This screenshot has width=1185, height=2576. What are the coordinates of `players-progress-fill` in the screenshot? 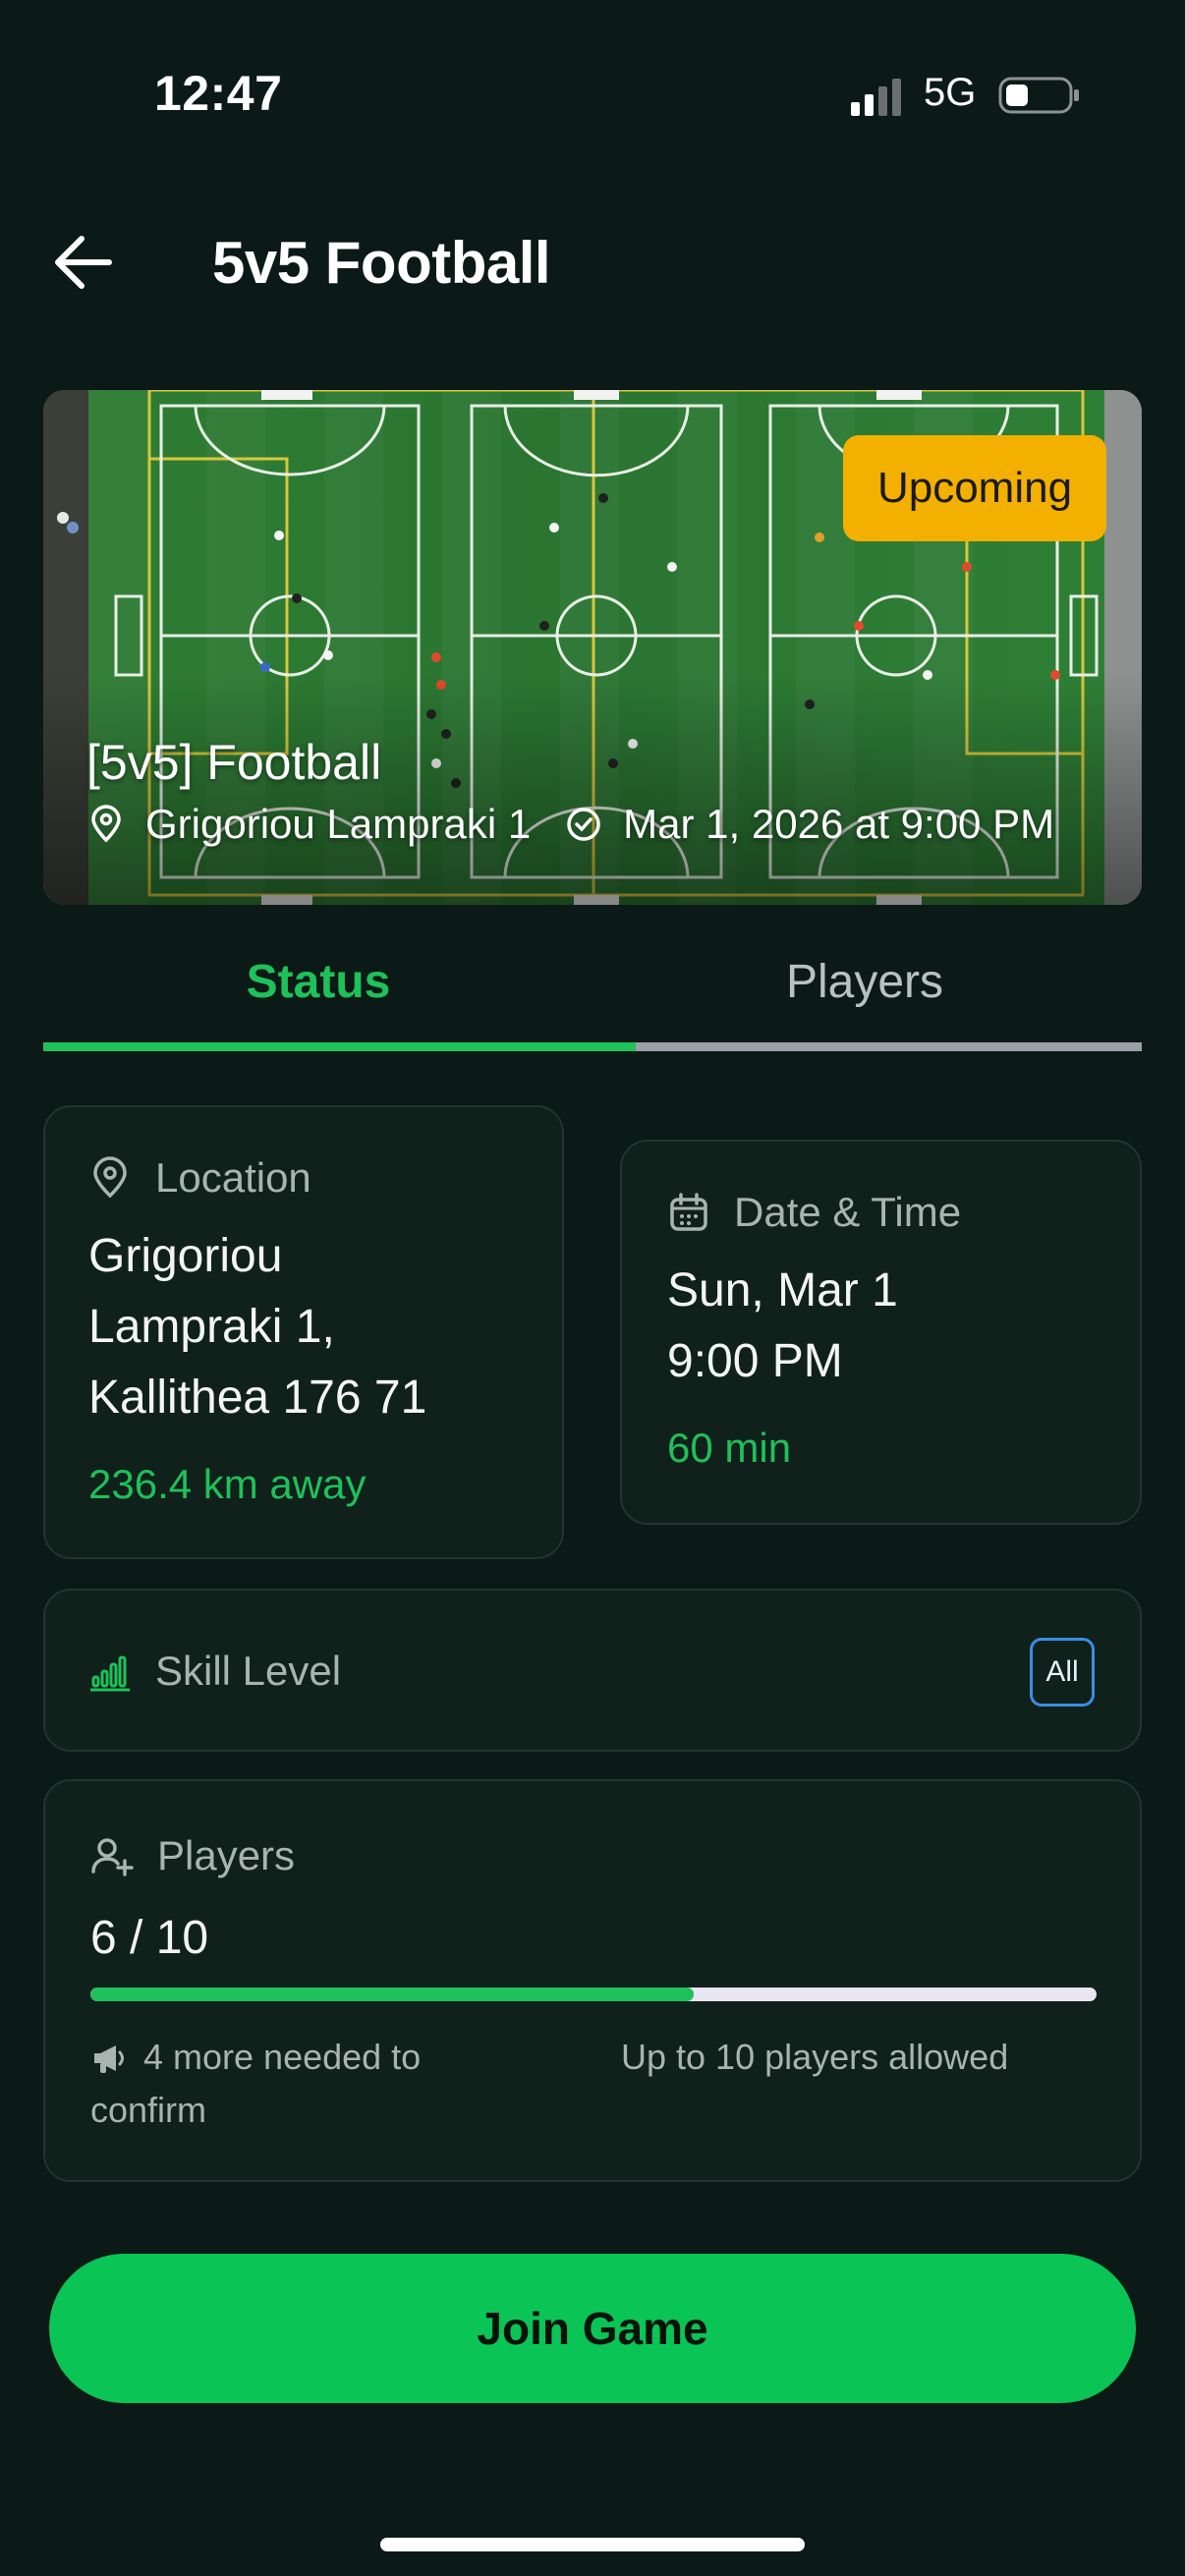 It's located at (393, 1994).